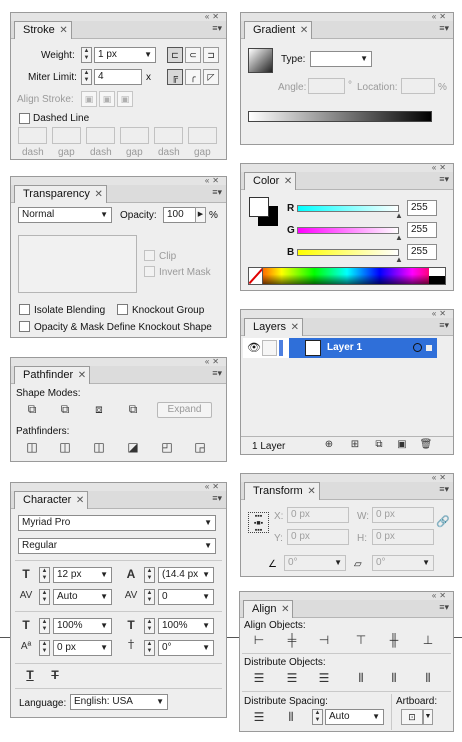 This screenshot has height=742, width=462. What do you see at coordinates (324, 678) in the screenshot?
I see `distribute-bottom-icon: ☰` at bounding box center [324, 678].